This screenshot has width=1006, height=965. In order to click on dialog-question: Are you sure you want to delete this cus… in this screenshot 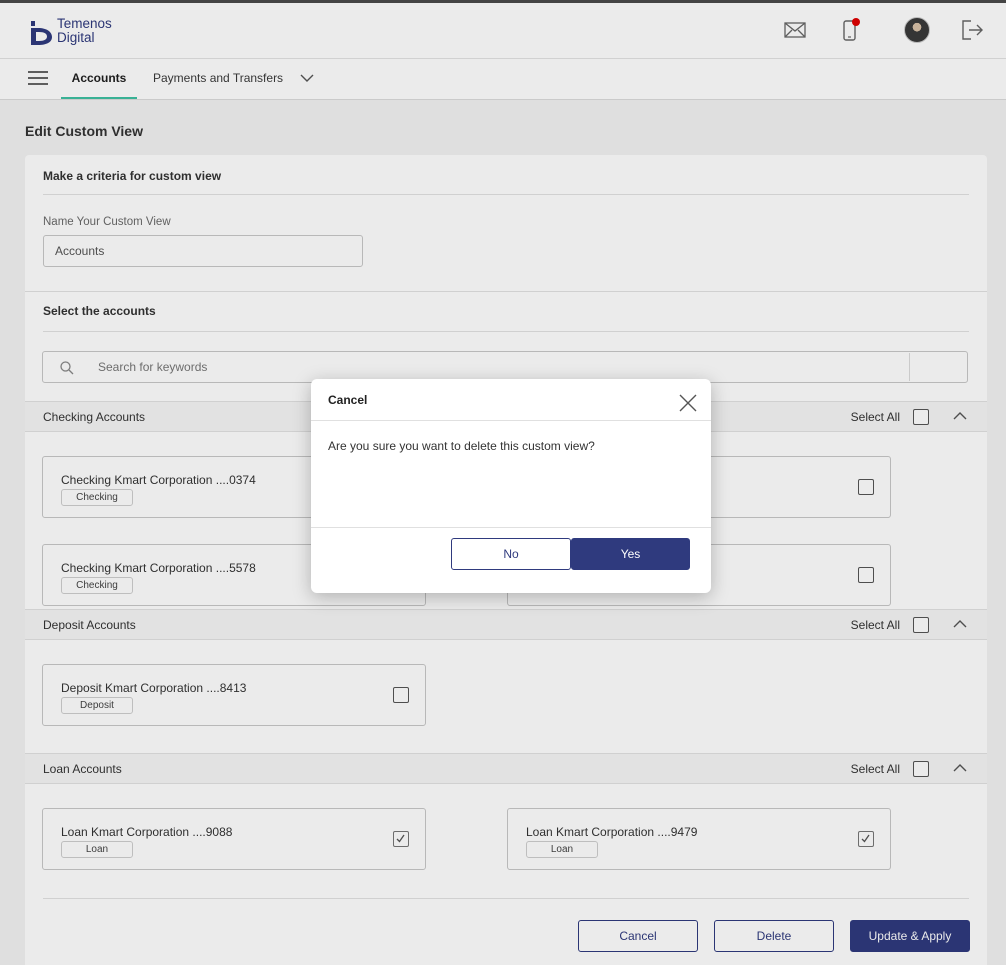, I will do `click(461, 446)`.